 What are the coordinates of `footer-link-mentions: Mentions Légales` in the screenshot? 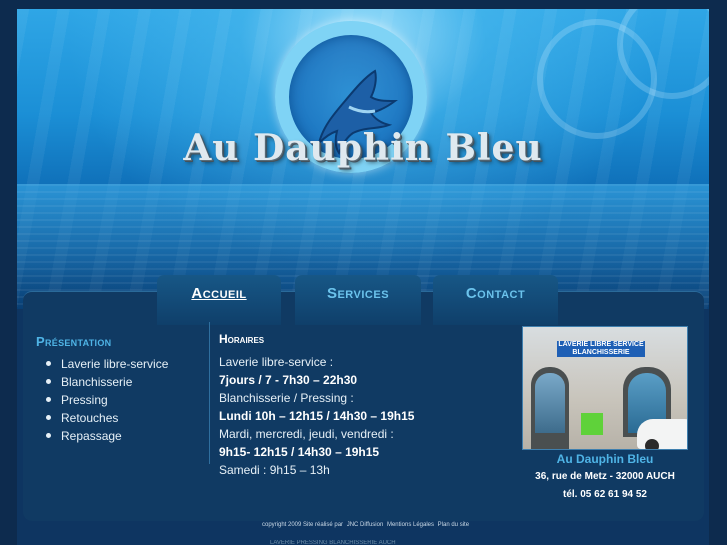 It's located at (410, 525).